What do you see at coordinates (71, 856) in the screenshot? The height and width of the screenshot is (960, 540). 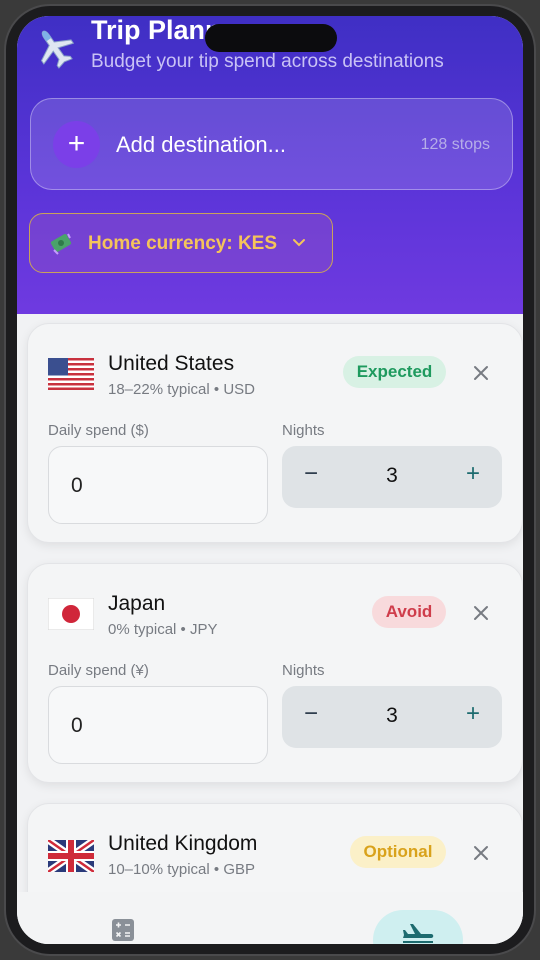 I see `uk-flag-icon` at bounding box center [71, 856].